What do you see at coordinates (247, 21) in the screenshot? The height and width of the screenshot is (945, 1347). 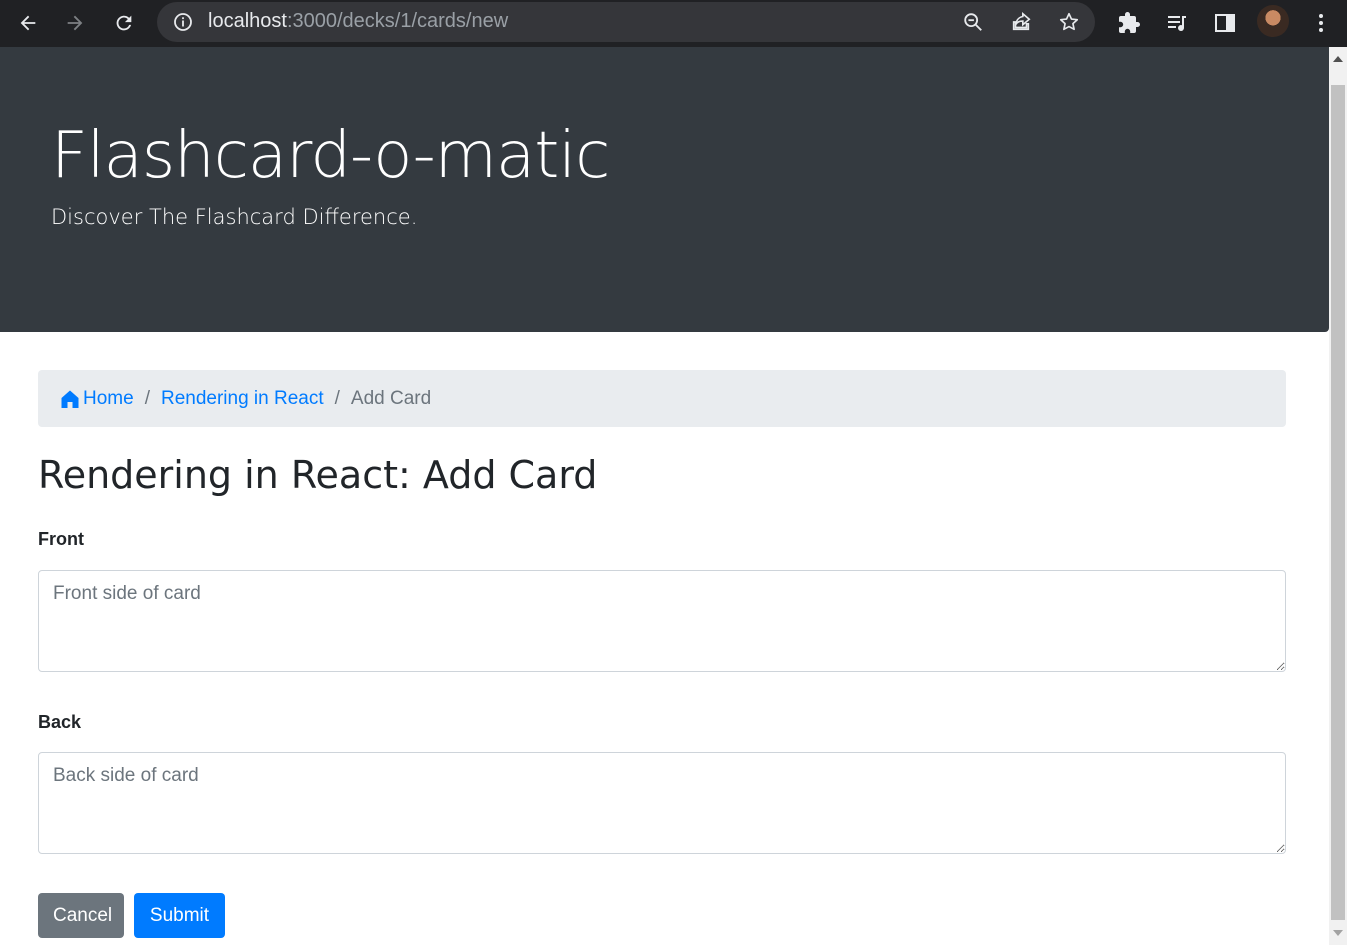 I see `url-host: localhost` at bounding box center [247, 21].